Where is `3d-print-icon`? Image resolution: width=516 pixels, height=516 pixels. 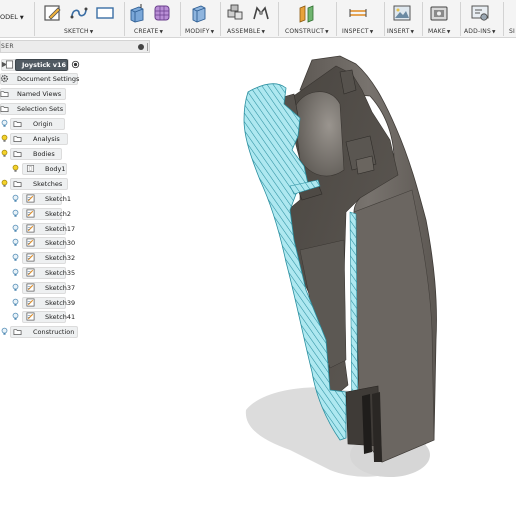
3d-print-icon is located at coordinates (439, 13).